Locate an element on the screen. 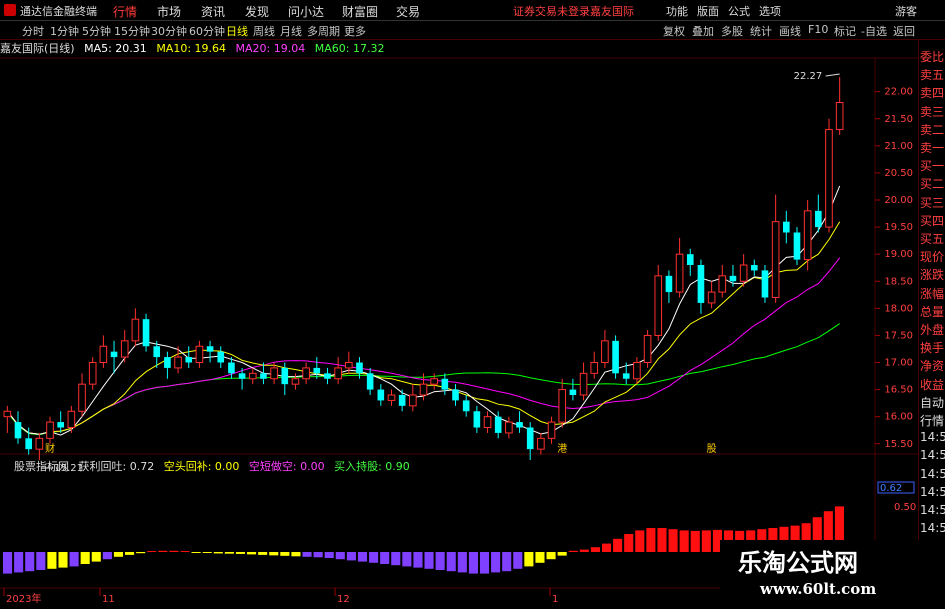 The height and width of the screenshot is (609, 945). tool-multi-stock: 多股 is located at coordinates (732, 31).